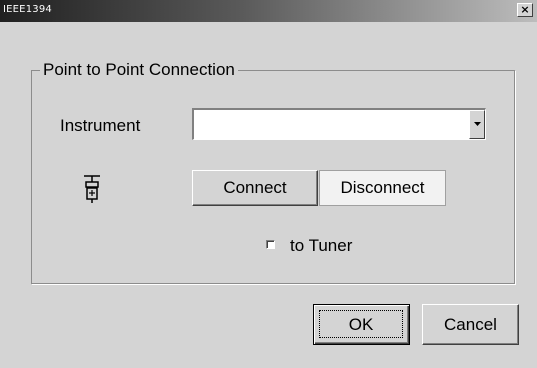 This screenshot has height=368, width=537. What do you see at coordinates (27, 9) in the screenshot?
I see `window-title: IEEE1394` at bounding box center [27, 9].